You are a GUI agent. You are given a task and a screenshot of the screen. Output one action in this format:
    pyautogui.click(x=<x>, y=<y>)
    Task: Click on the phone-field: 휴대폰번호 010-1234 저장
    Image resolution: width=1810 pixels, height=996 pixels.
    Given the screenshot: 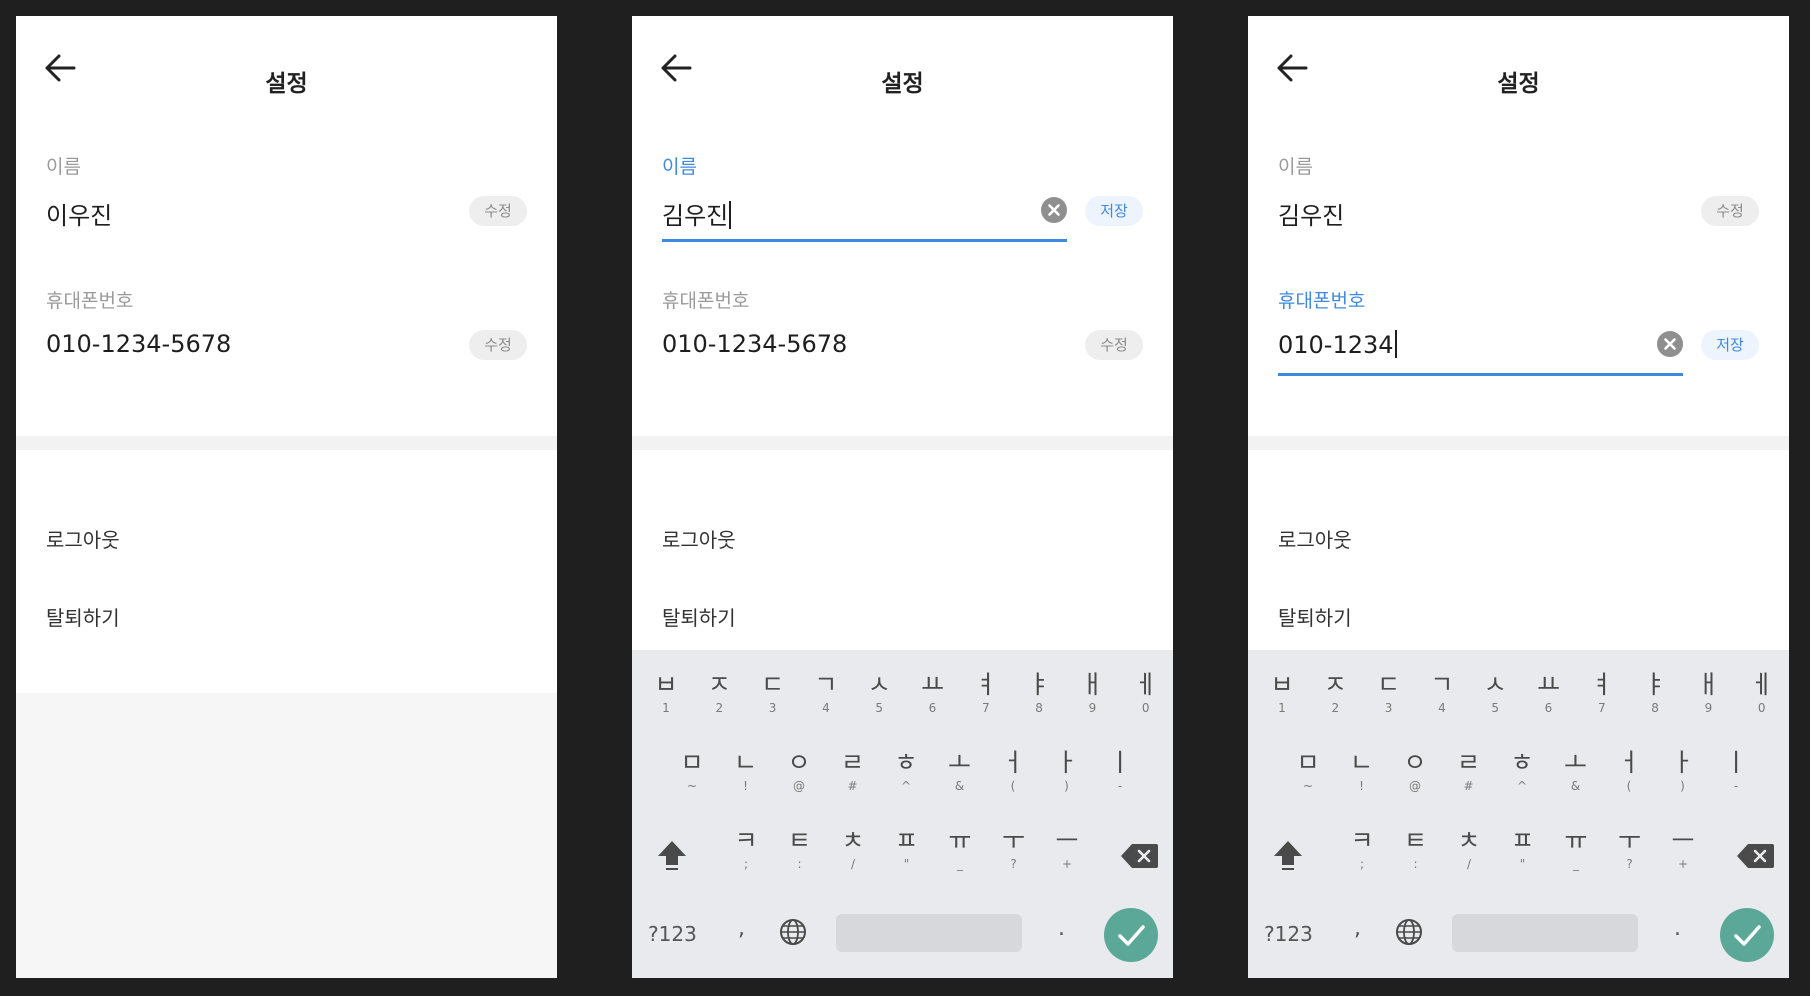 What is the action you would take?
    pyautogui.click(x=1518, y=341)
    